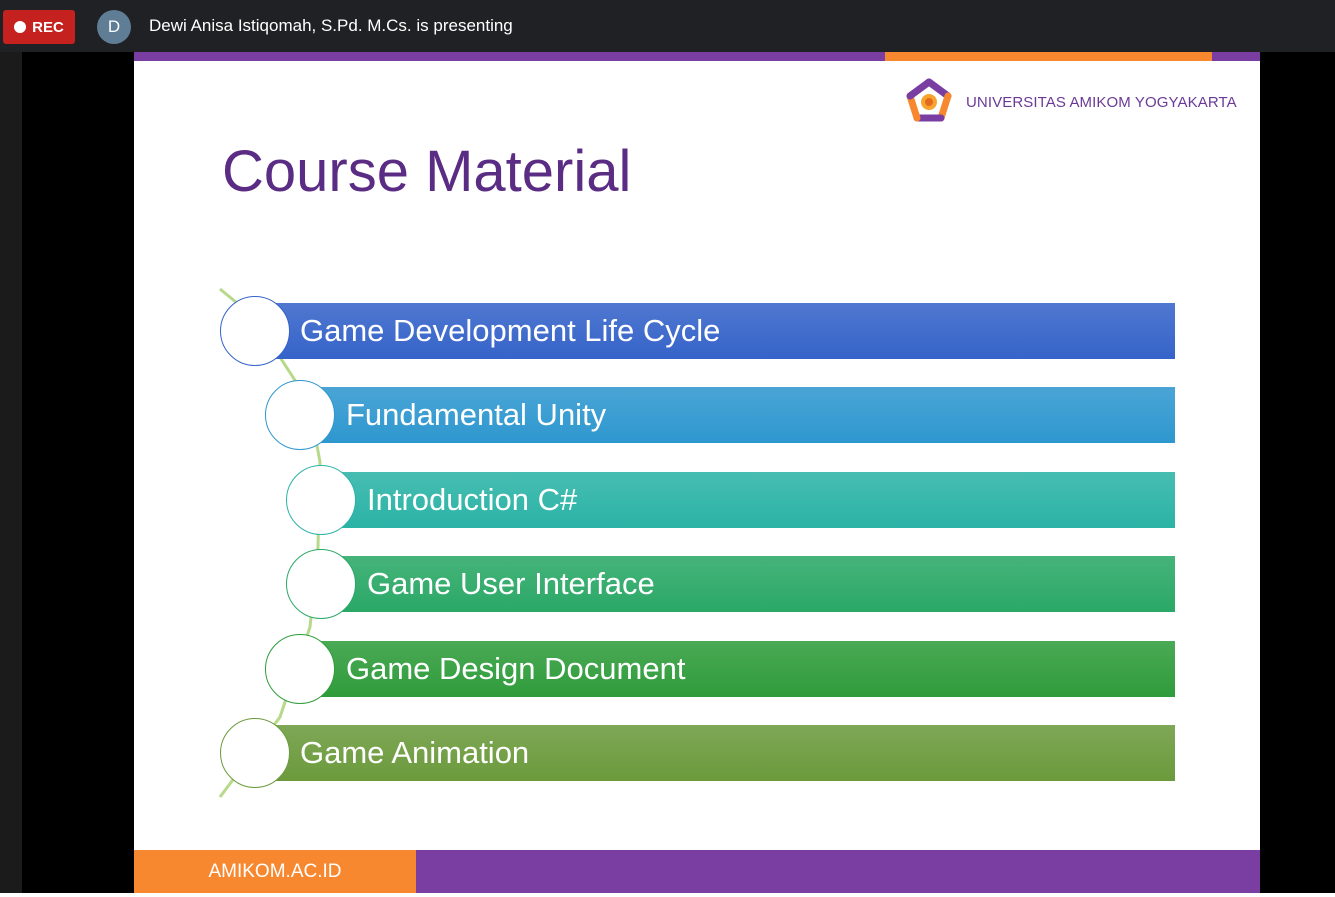 This screenshot has width=1335, height=897. I want to click on course-item-label: Game Animation, so click(415, 752).